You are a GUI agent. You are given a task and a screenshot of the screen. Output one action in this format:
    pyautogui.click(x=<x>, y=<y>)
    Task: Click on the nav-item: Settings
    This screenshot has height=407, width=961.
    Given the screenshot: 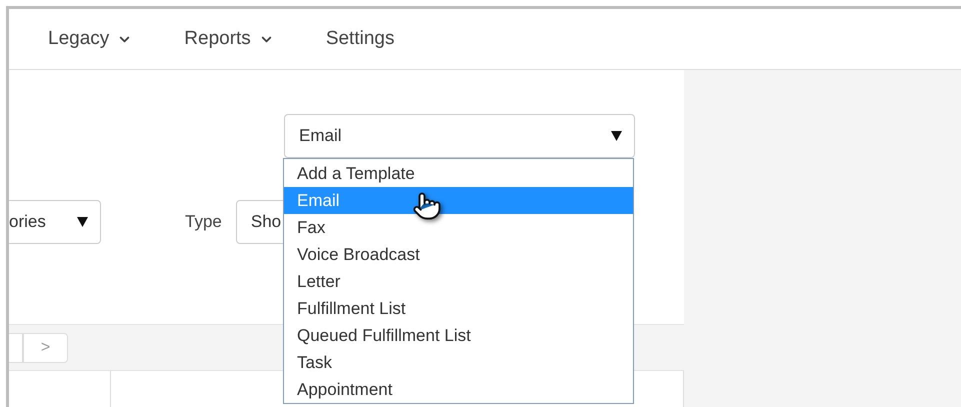 What is the action you would take?
    pyautogui.click(x=360, y=39)
    